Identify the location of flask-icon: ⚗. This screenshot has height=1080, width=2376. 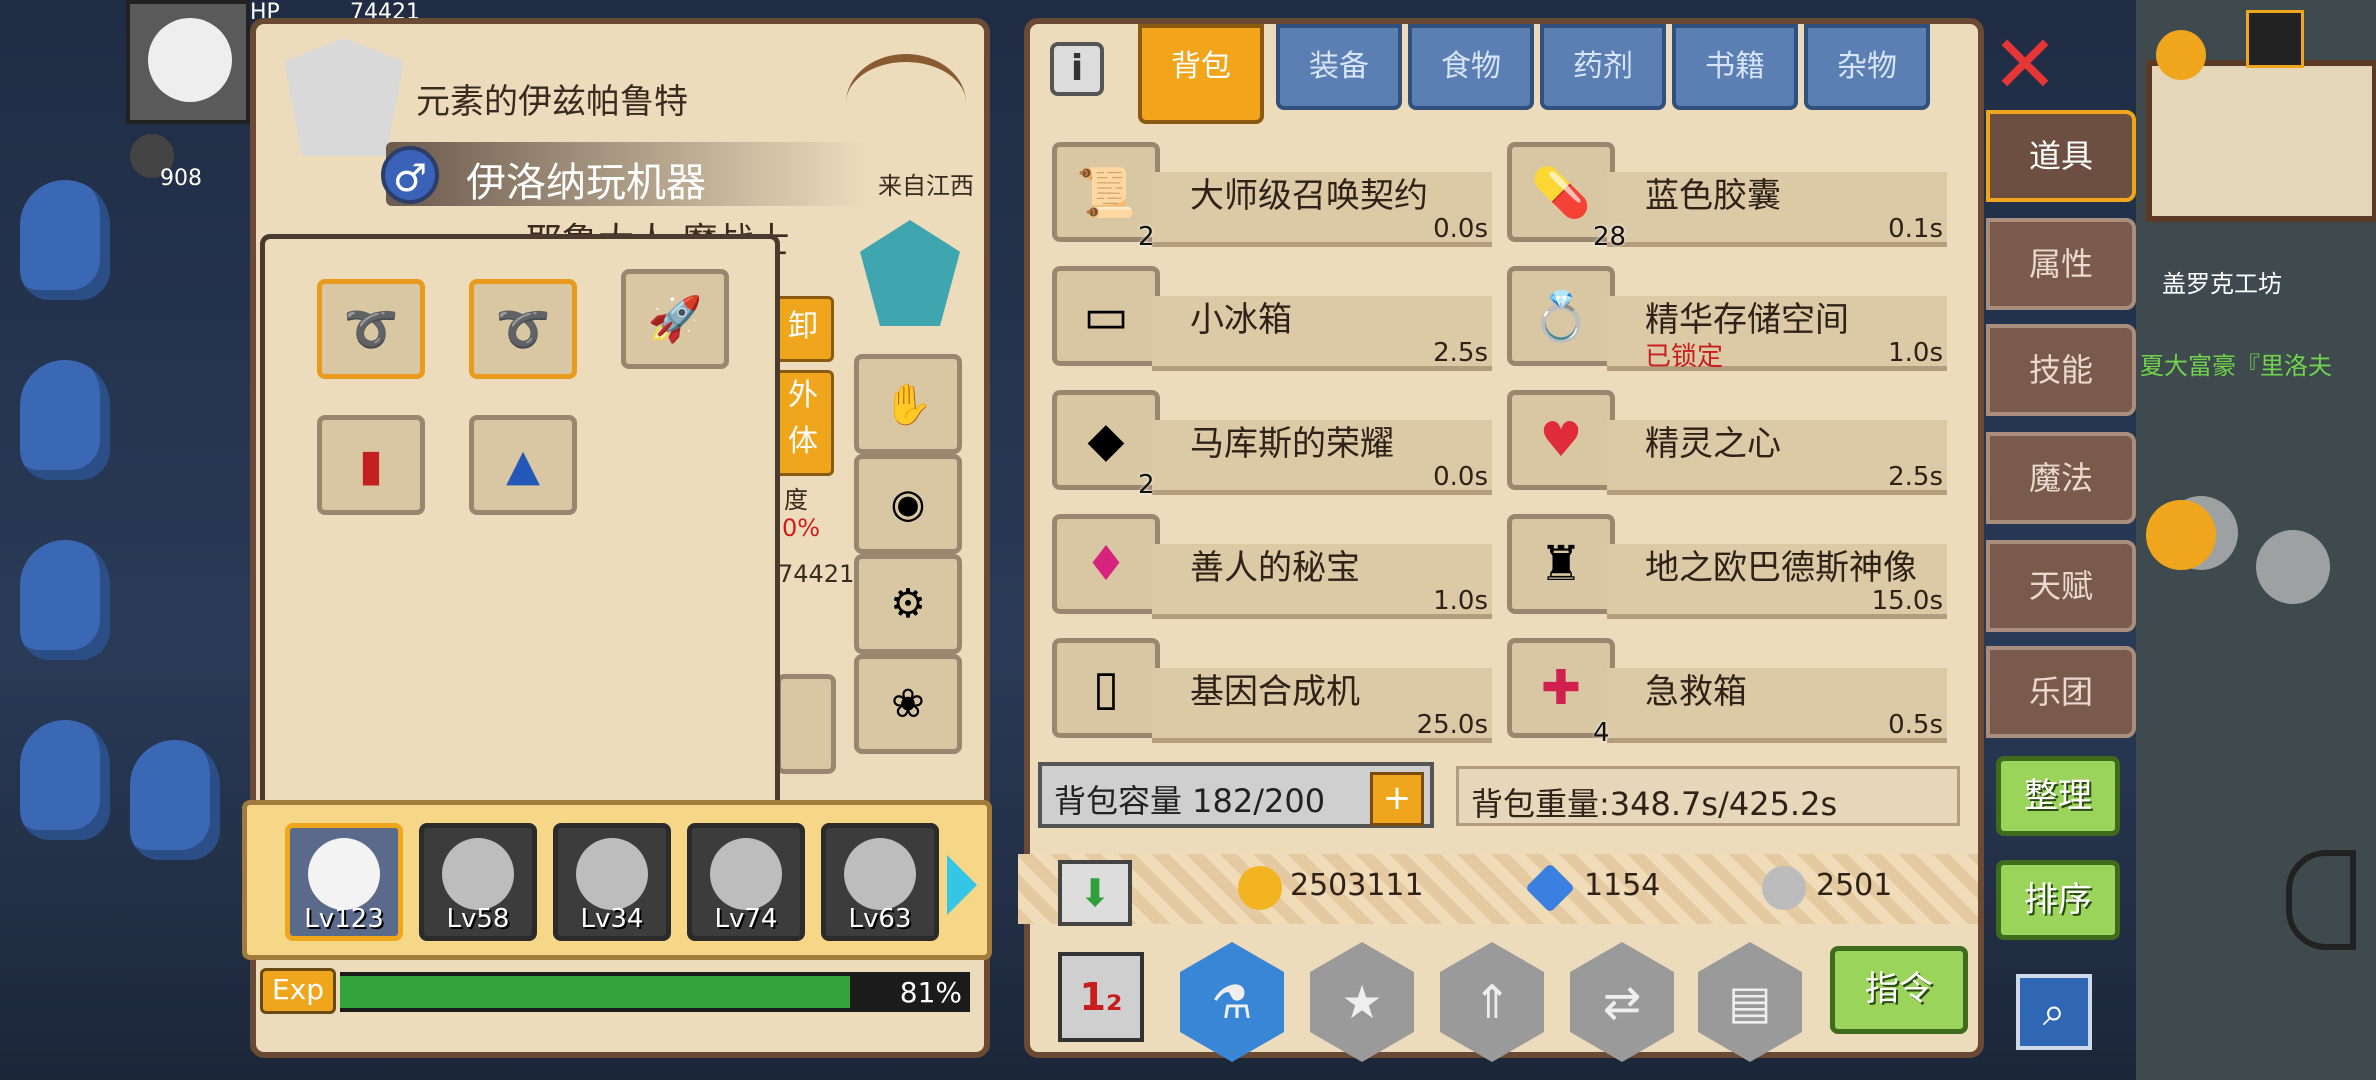
(1232, 1002).